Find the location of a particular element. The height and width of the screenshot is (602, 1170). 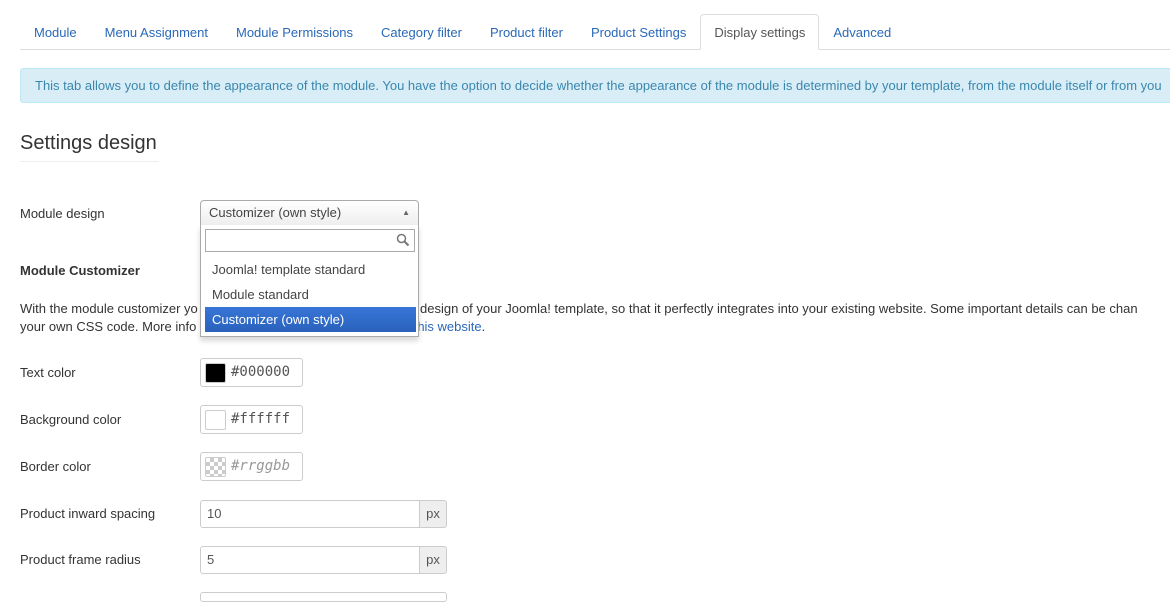

desc-line2-end: . is located at coordinates (483, 326).